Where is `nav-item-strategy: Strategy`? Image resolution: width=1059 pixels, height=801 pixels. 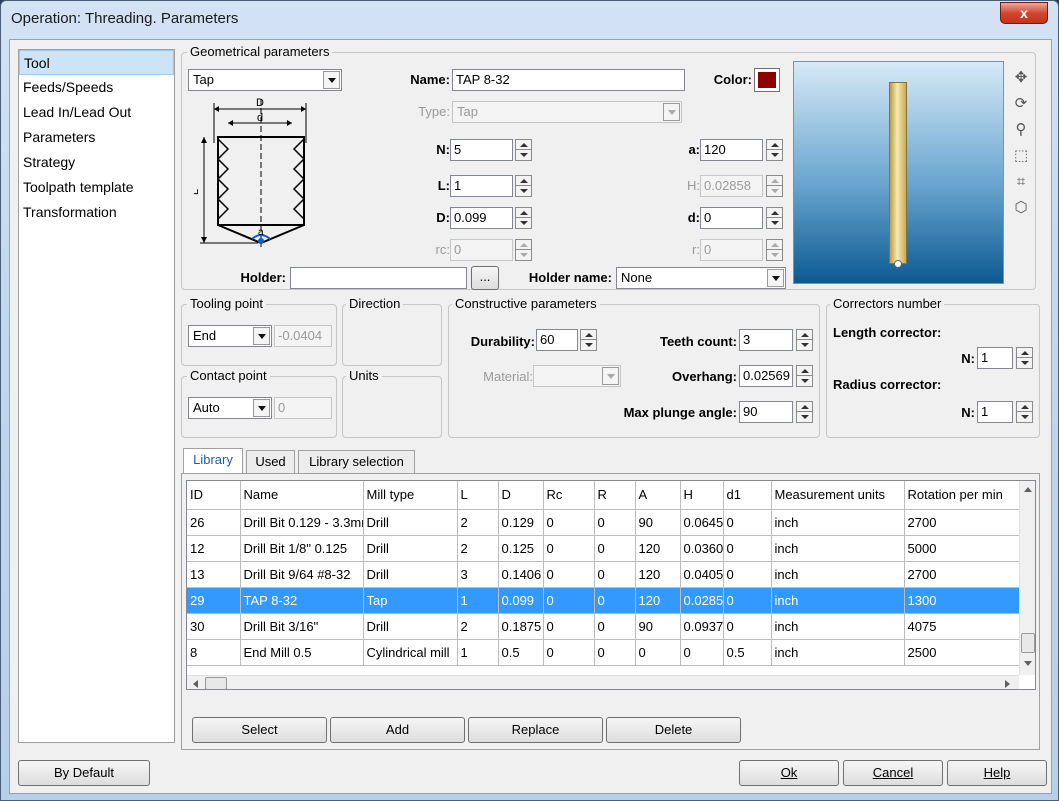
nav-item-strategy: Strategy is located at coordinates (96, 162).